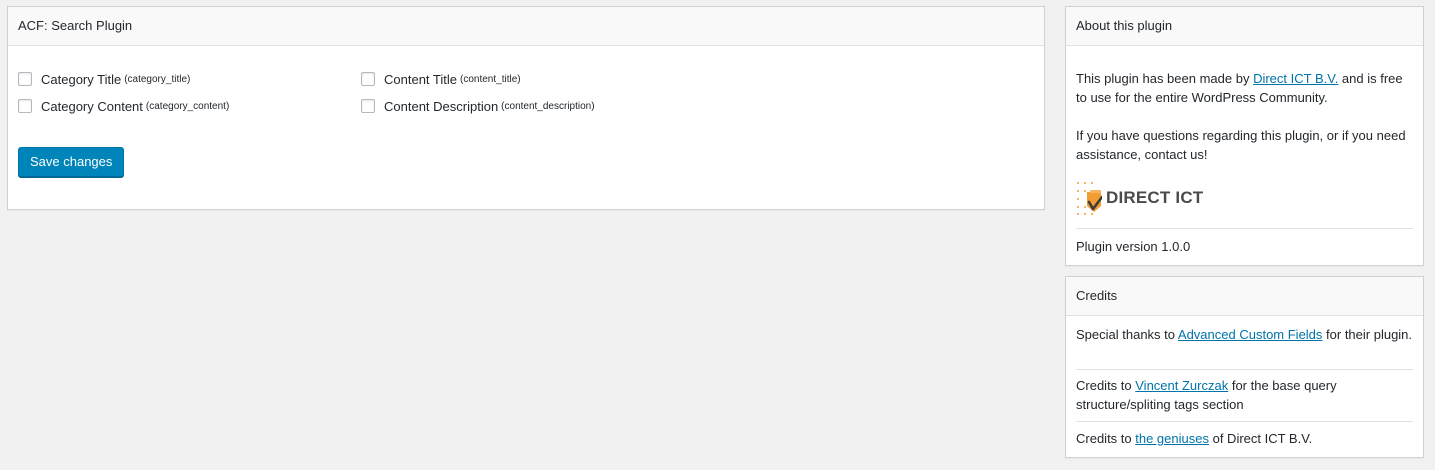 The height and width of the screenshot is (470, 1435). I want to click on content-title-checkbox, so click(368, 79).